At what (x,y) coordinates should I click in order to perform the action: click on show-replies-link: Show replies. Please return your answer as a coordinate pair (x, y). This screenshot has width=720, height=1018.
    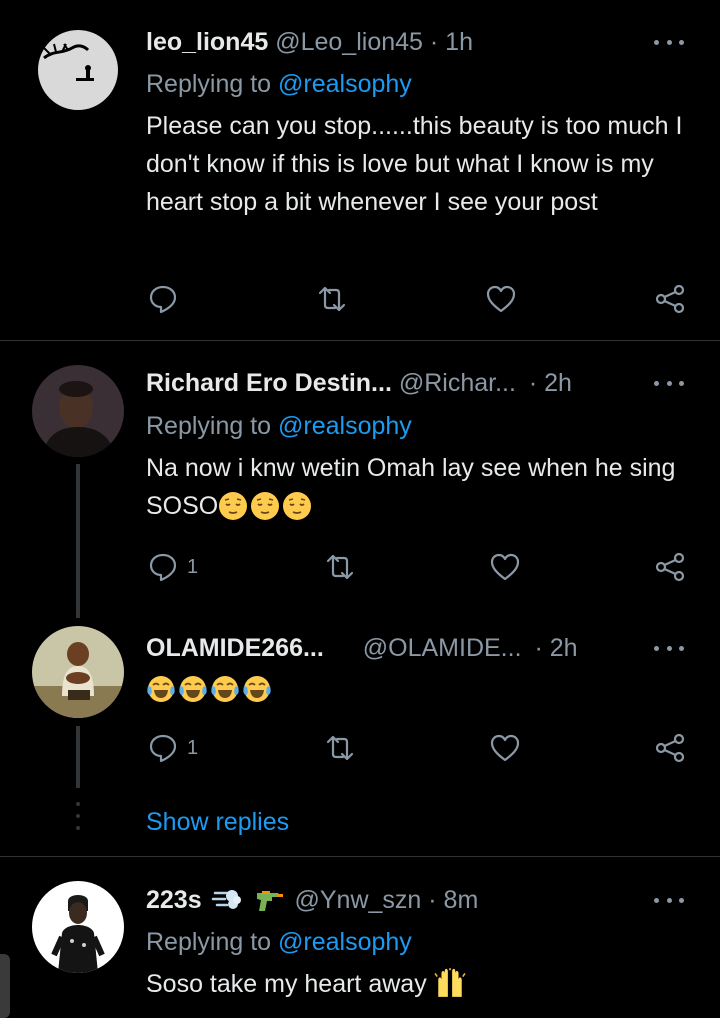
    Looking at the image, I should click on (217, 822).